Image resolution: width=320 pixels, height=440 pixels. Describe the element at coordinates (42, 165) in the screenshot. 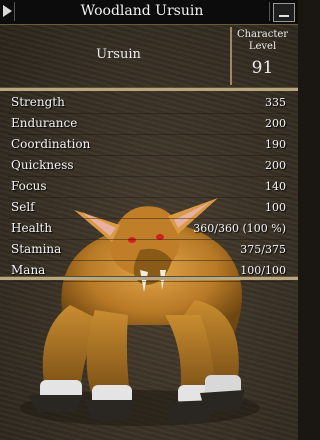

I see `stat-name: Quickness` at that location.